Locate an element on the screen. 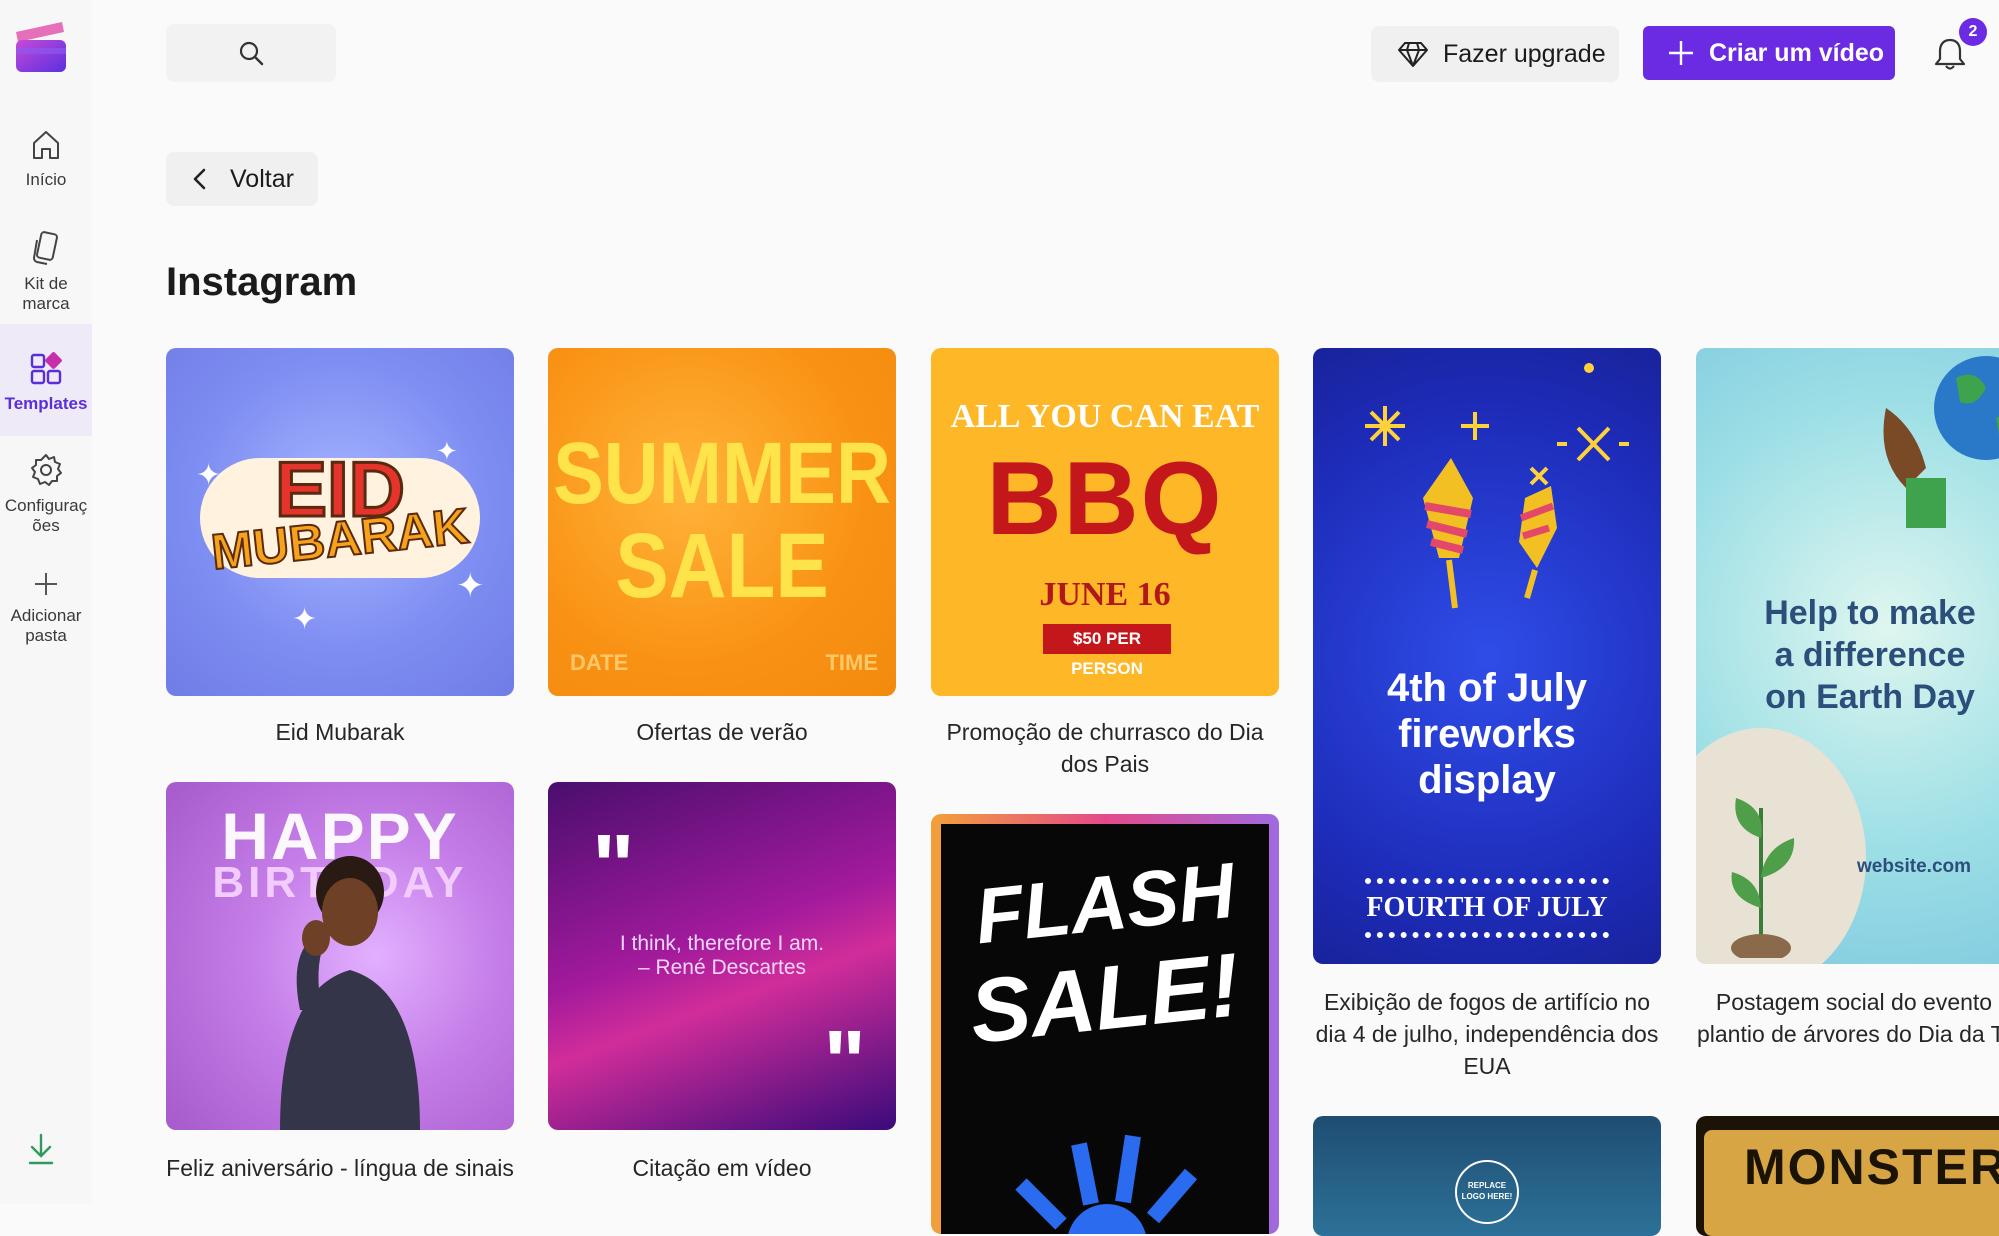  create-video-button: Criar um vídeo is located at coordinates (1769, 53).